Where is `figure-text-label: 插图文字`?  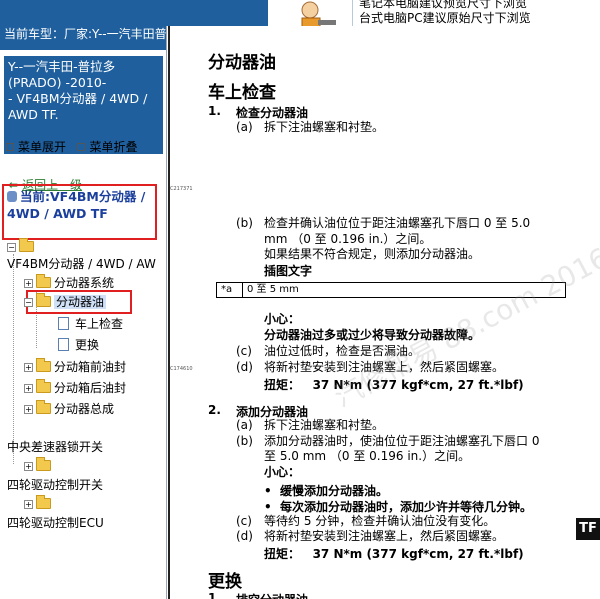 figure-text-label: 插图文字 is located at coordinates (288, 271).